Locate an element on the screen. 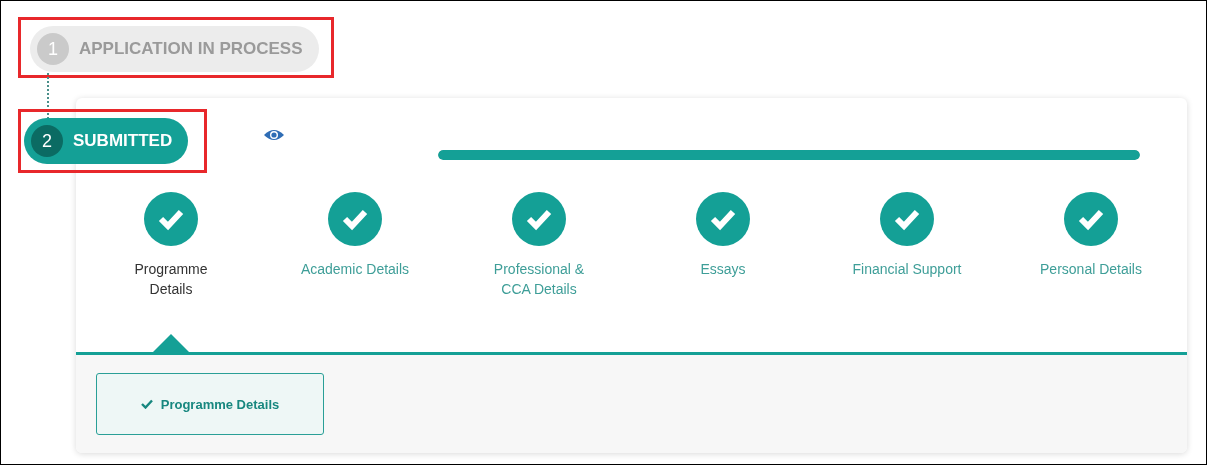 Image resolution: width=1207 pixels, height=465 pixels. section-label: Programme Details is located at coordinates (220, 404).